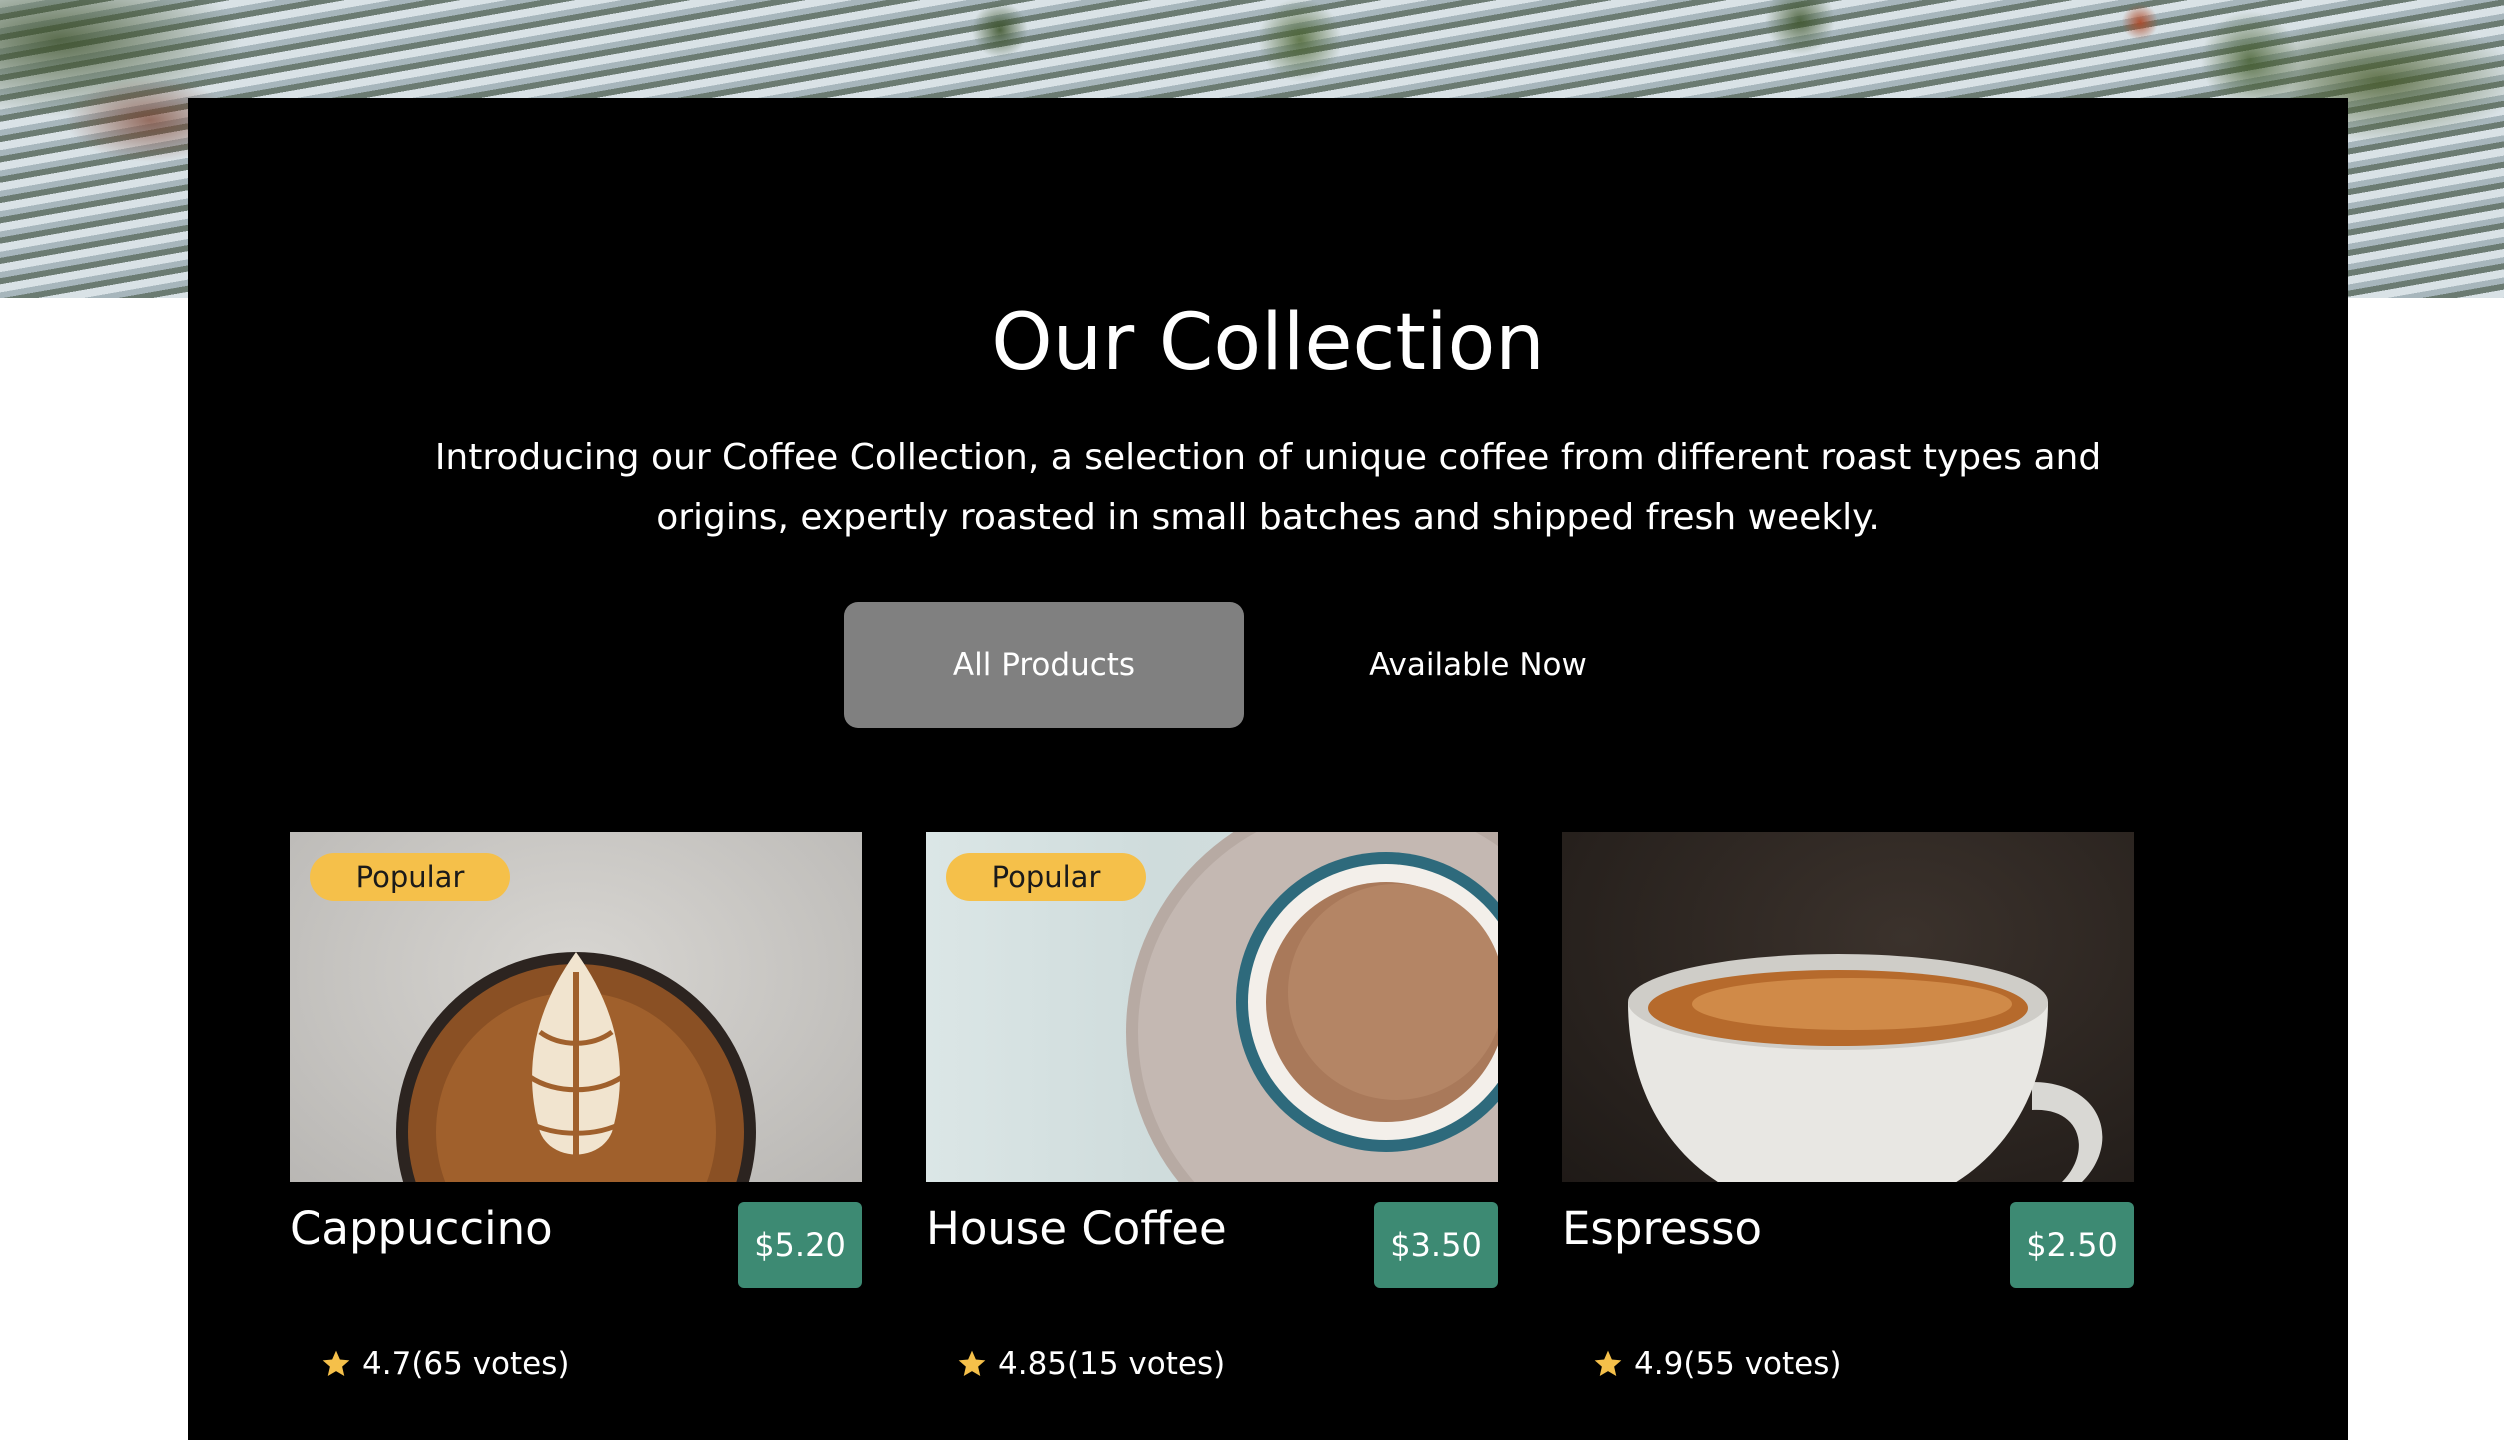 This screenshot has width=2504, height=1440. I want to click on rating-votes: (15 votes), so click(1146, 1364).